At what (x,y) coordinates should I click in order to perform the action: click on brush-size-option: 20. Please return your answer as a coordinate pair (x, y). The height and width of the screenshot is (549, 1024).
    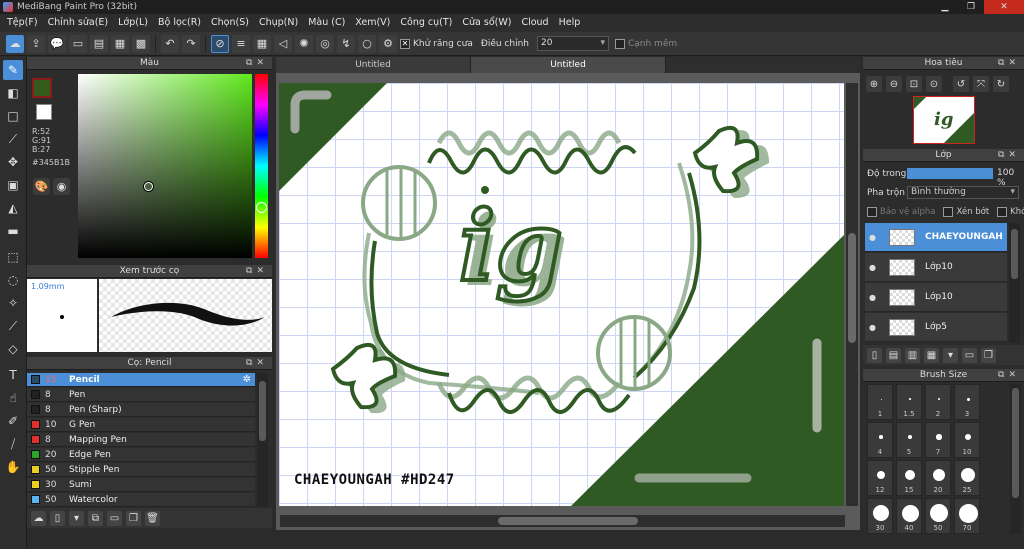
    Looking at the image, I should click on (938, 478).